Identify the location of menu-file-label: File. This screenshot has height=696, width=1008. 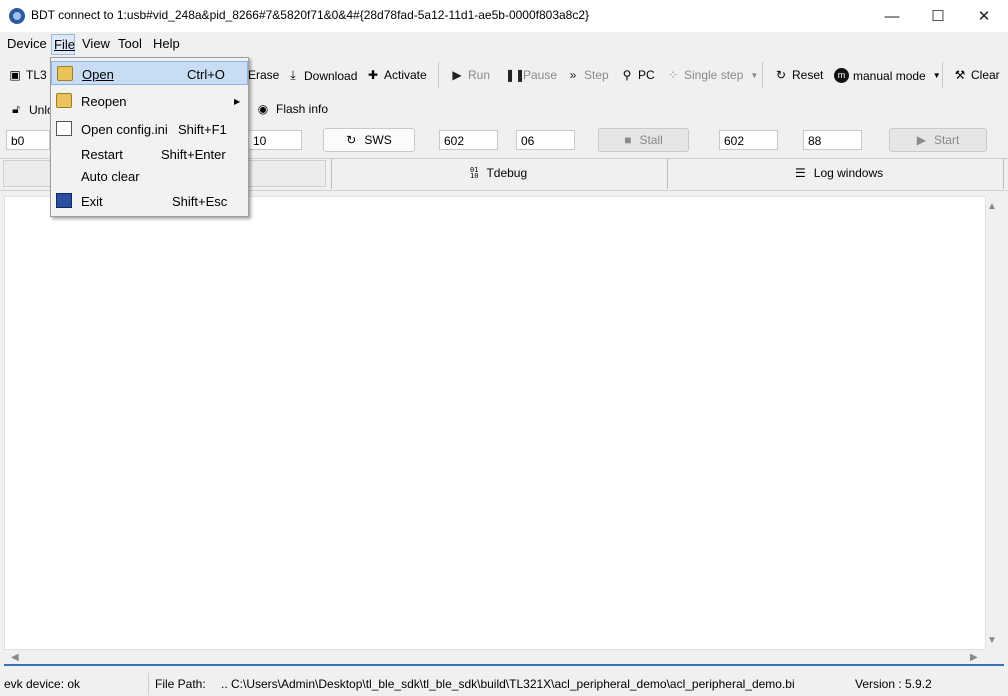
(64, 44).